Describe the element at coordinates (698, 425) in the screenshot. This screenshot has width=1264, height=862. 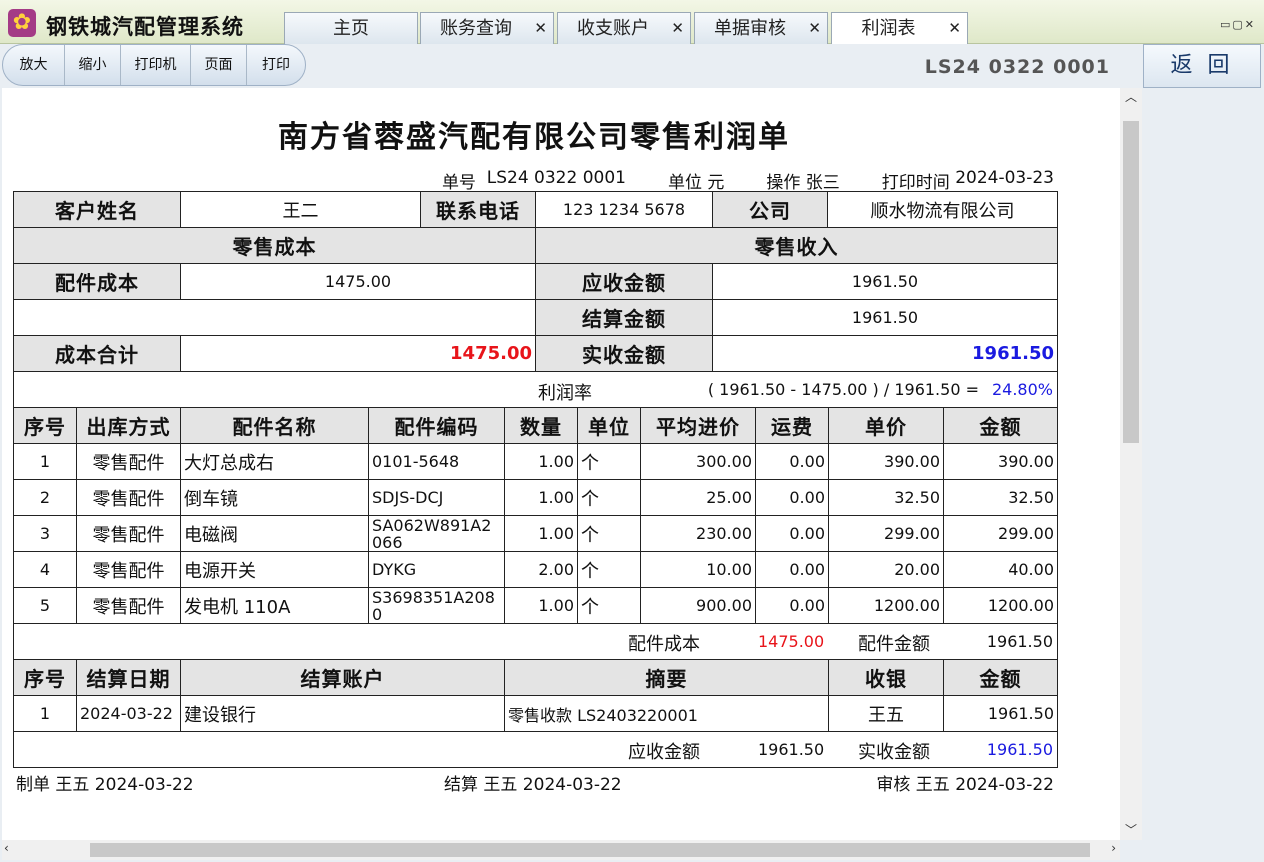
I see `col-avg-price: 平均进价` at that location.